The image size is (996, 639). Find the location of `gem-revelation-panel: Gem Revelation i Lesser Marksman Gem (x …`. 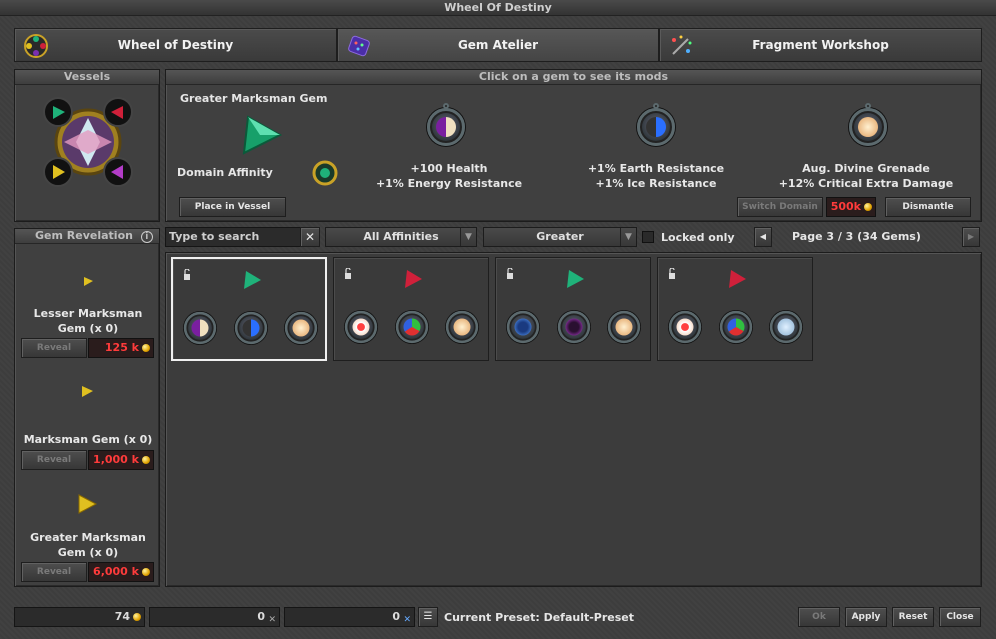

gem-revelation-panel: Gem Revelation i Lesser Marksman Gem (x … is located at coordinates (87, 407).